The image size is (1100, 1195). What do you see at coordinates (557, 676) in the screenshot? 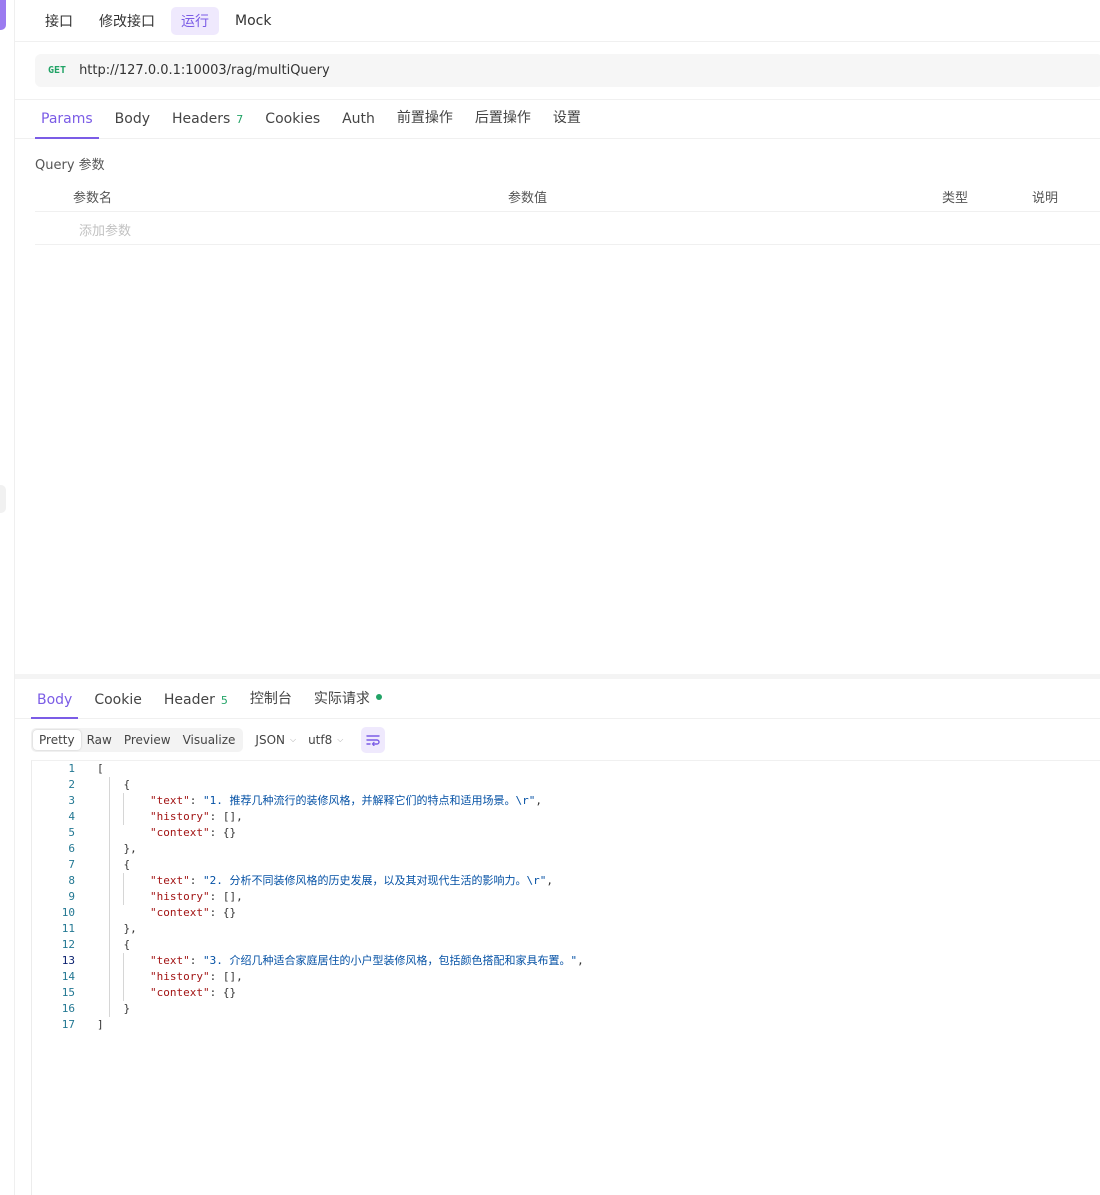
I see `panel-splitter` at bounding box center [557, 676].